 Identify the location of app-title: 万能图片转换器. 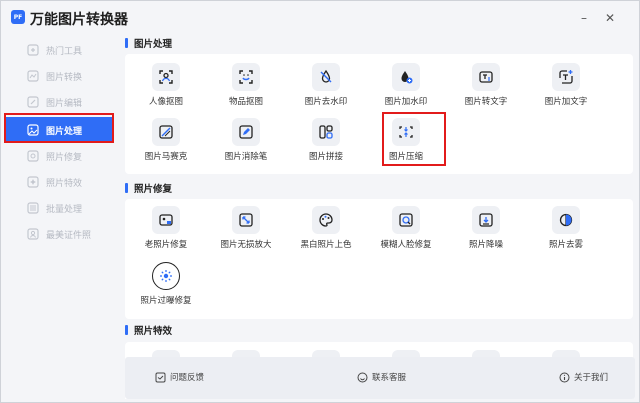
(79, 20).